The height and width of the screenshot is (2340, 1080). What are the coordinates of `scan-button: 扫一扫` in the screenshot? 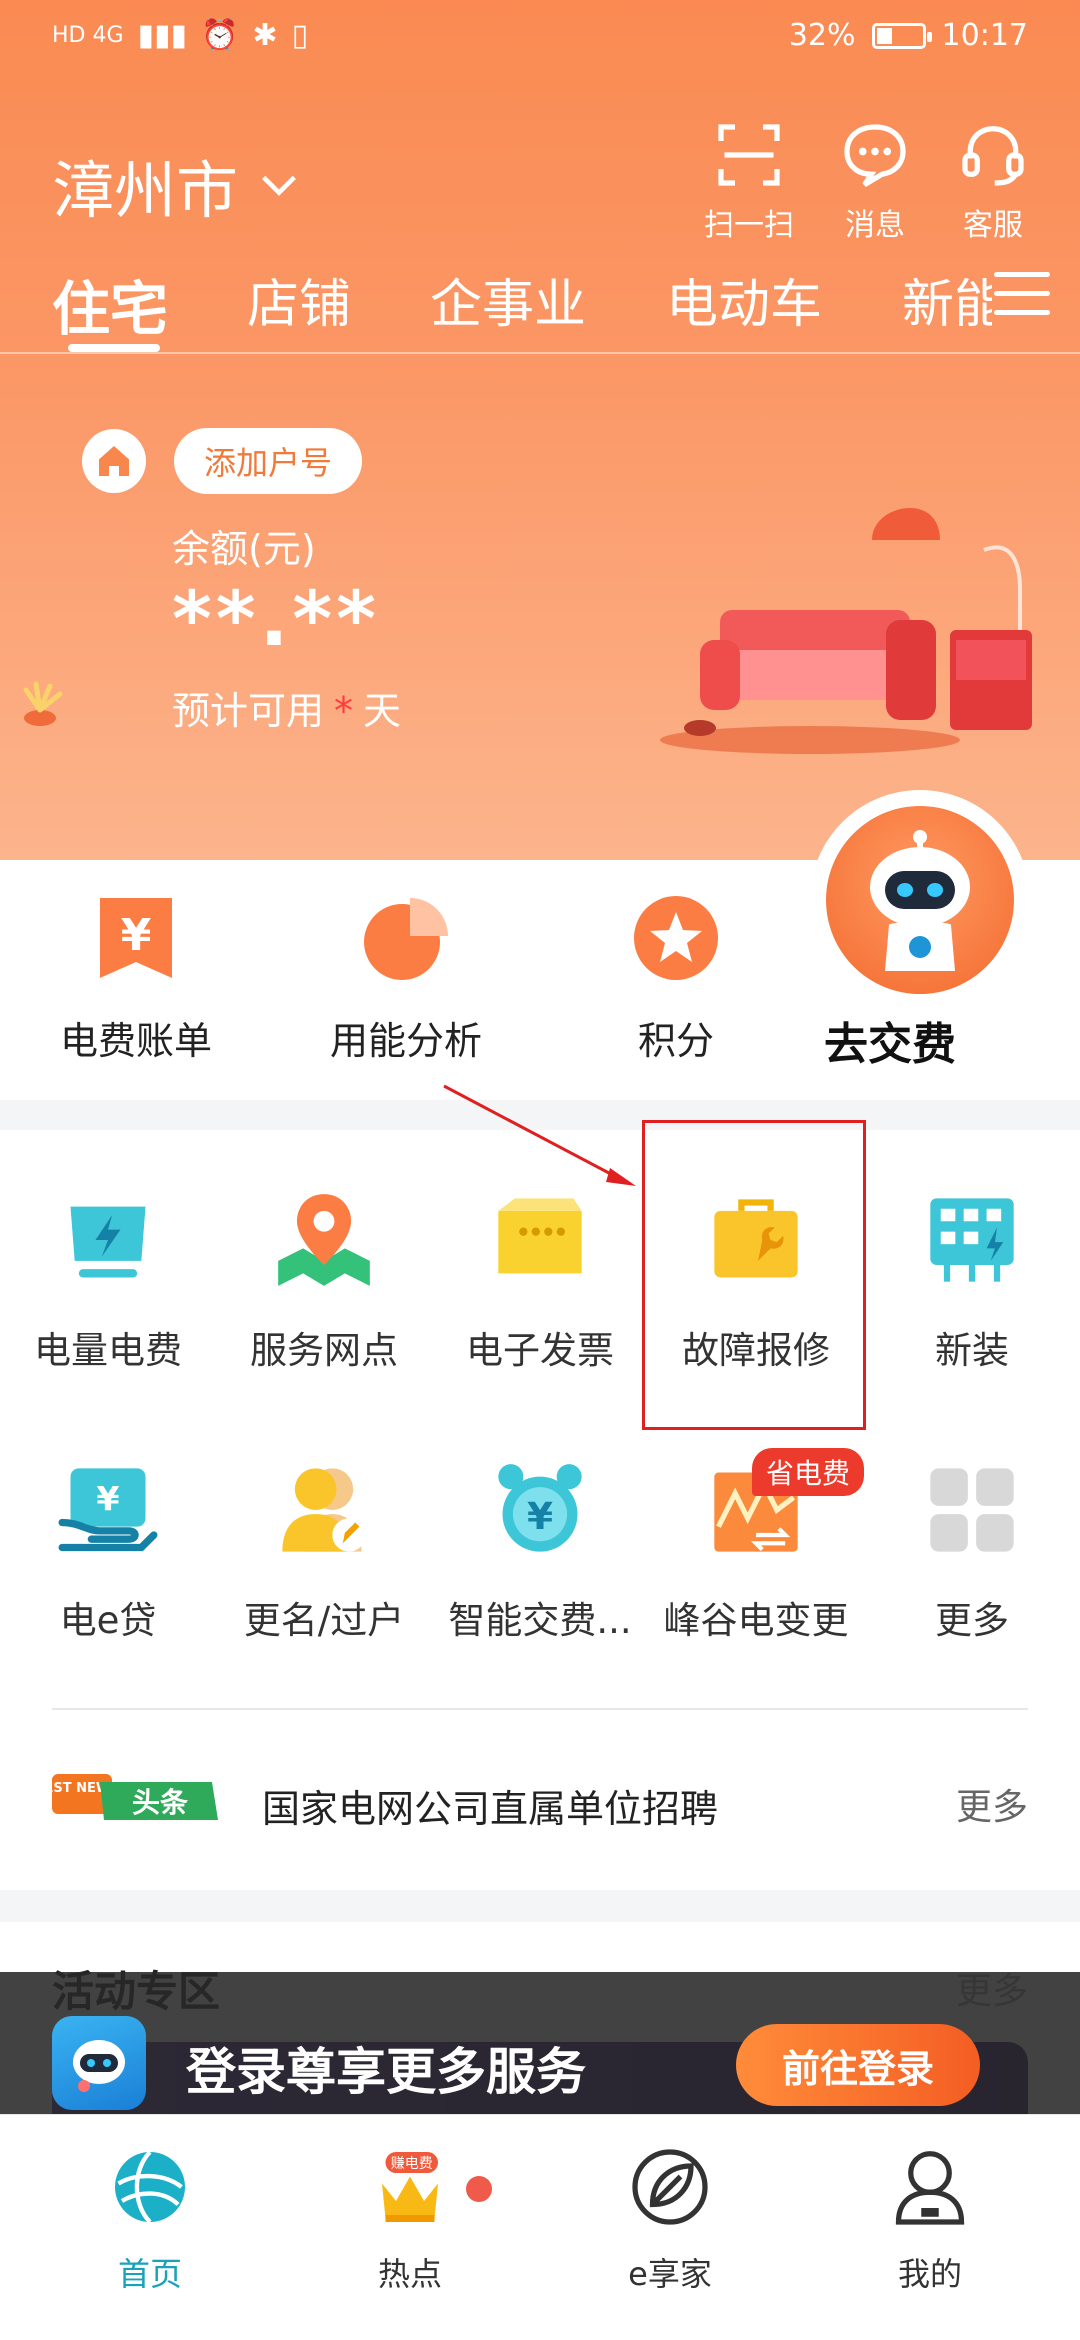 It's located at (749, 182).